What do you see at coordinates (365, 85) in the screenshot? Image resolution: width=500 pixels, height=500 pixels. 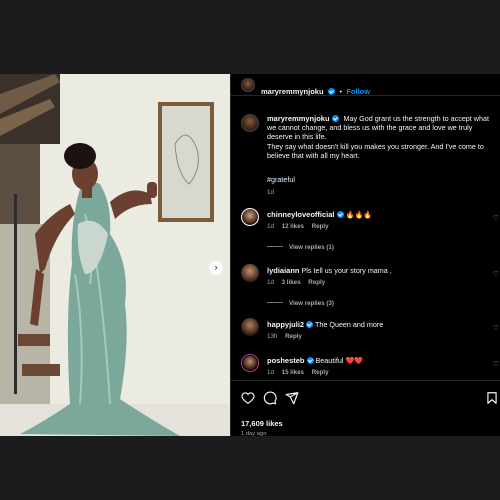 I see `post-header: maryremmynjoku • Follow` at bounding box center [365, 85].